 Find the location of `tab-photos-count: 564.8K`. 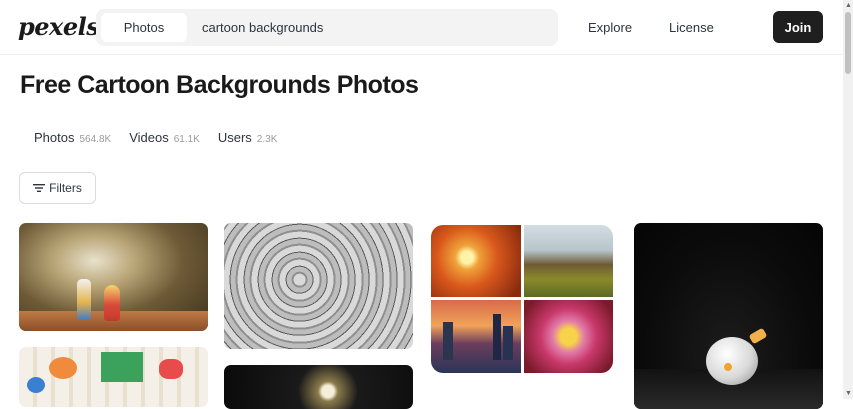

tab-photos-count: 564.8K is located at coordinates (95, 139).